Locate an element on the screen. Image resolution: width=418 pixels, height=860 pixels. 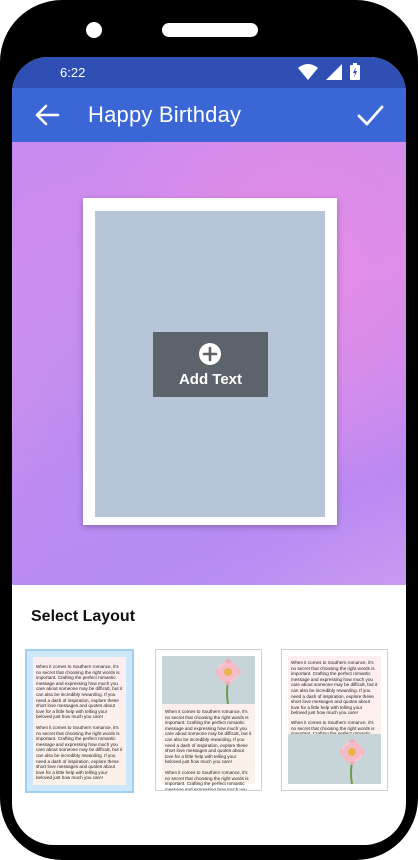
check-icon is located at coordinates (370, 115).